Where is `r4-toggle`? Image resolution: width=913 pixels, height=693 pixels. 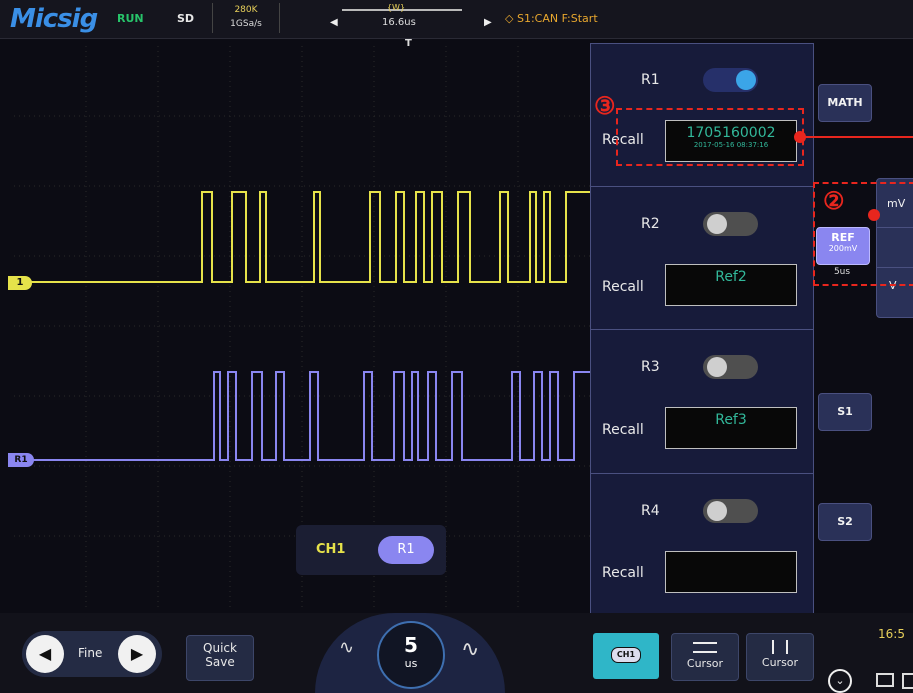
r4-toggle is located at coordinates (730, 511).